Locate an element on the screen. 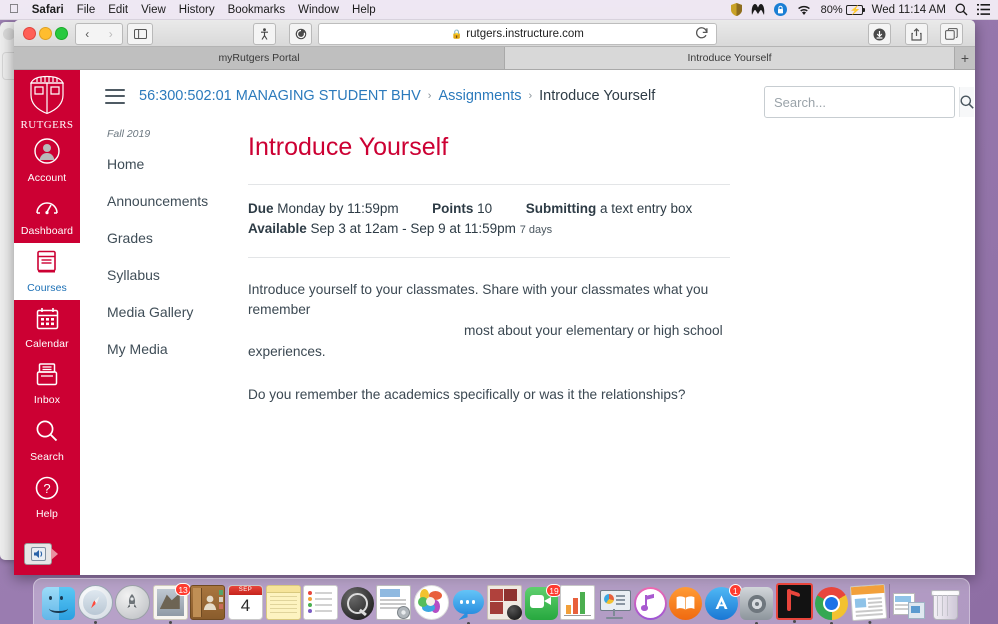 Image resolution: width=998 pixels, height=624 pixels. reload-icon is located at coordinates (702, 33).